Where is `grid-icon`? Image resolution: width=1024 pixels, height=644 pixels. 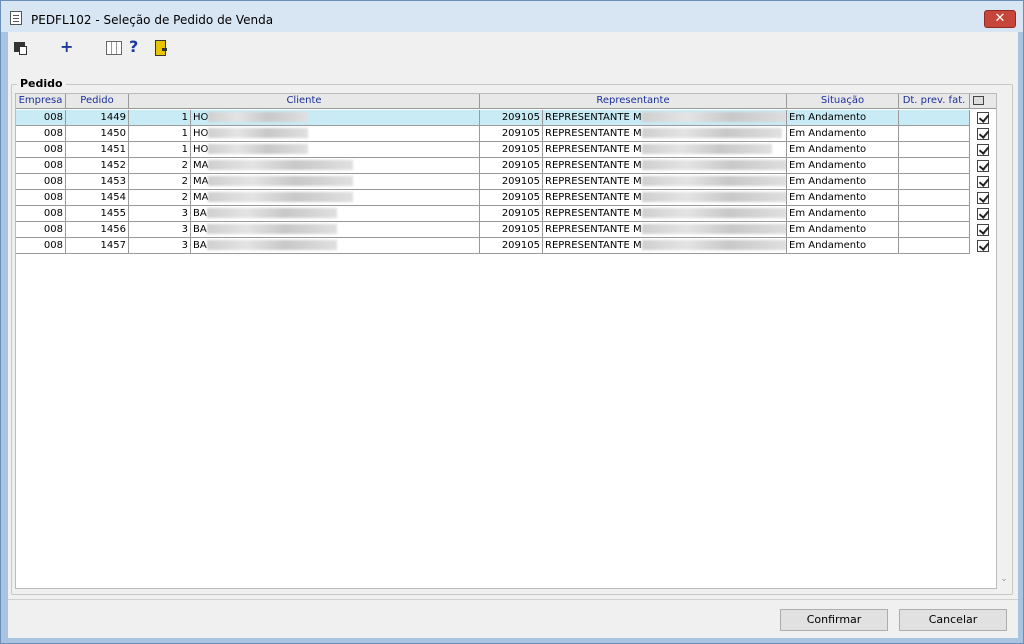
grid-icon is located at coordinates (114, 48).